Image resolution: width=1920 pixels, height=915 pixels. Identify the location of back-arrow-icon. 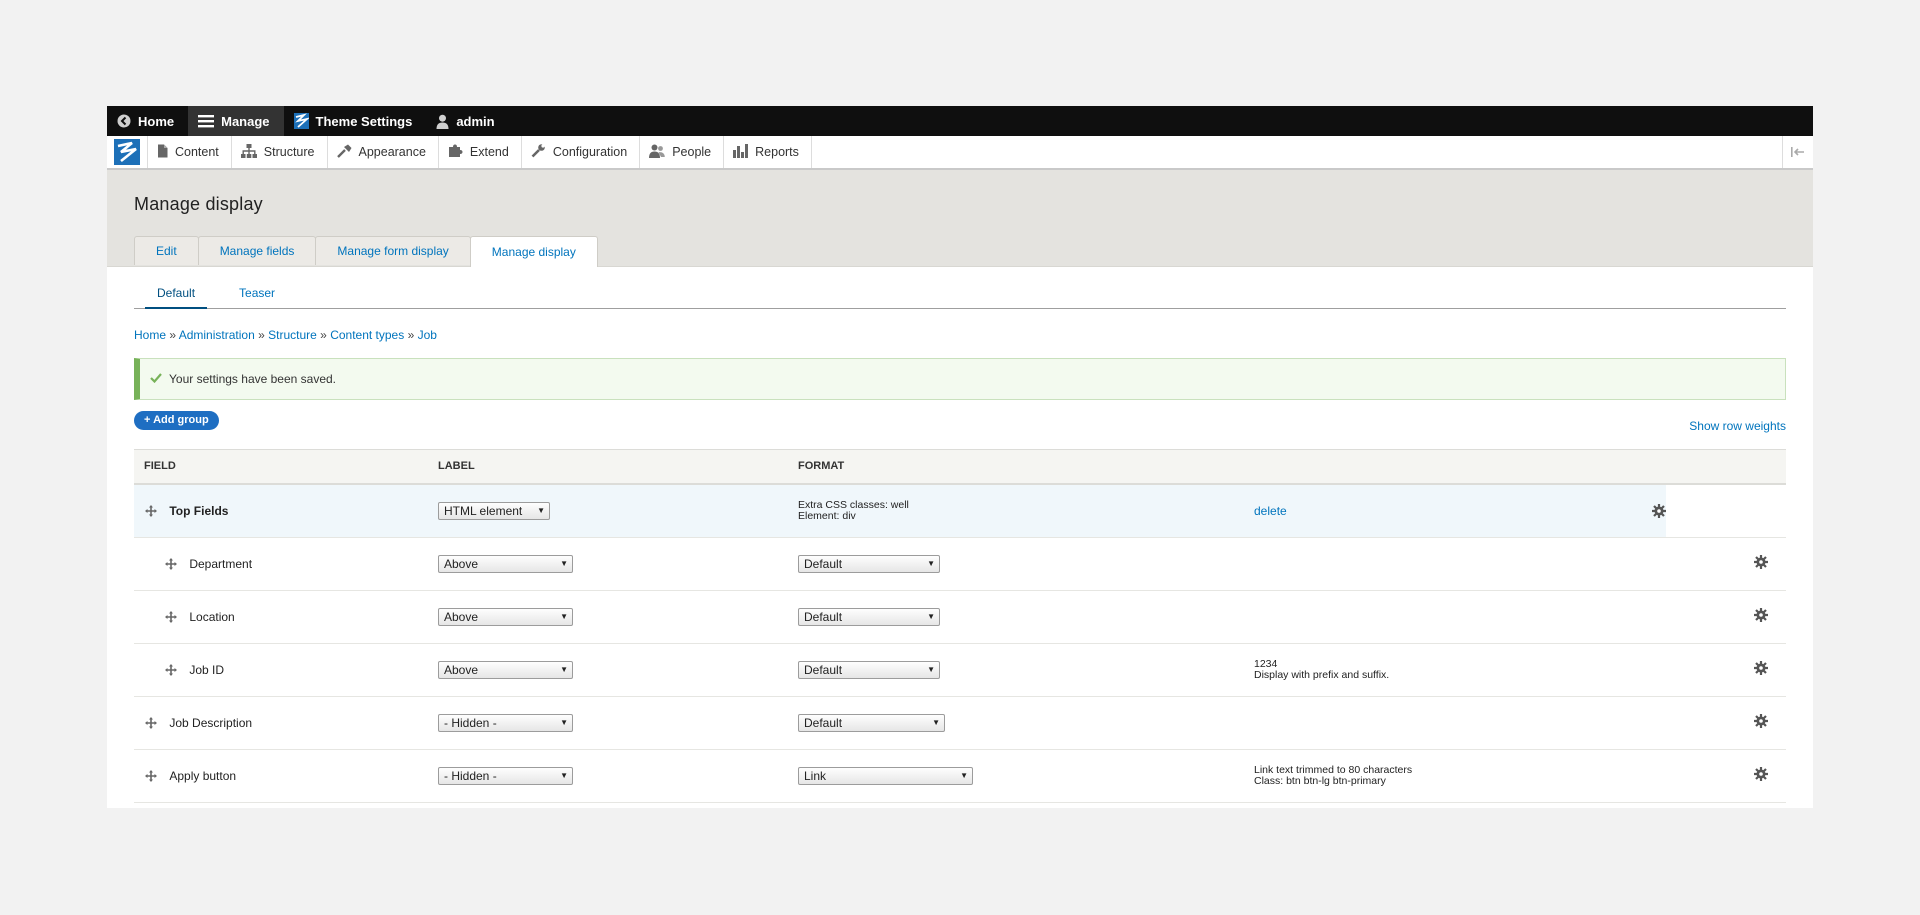
(124, 121).